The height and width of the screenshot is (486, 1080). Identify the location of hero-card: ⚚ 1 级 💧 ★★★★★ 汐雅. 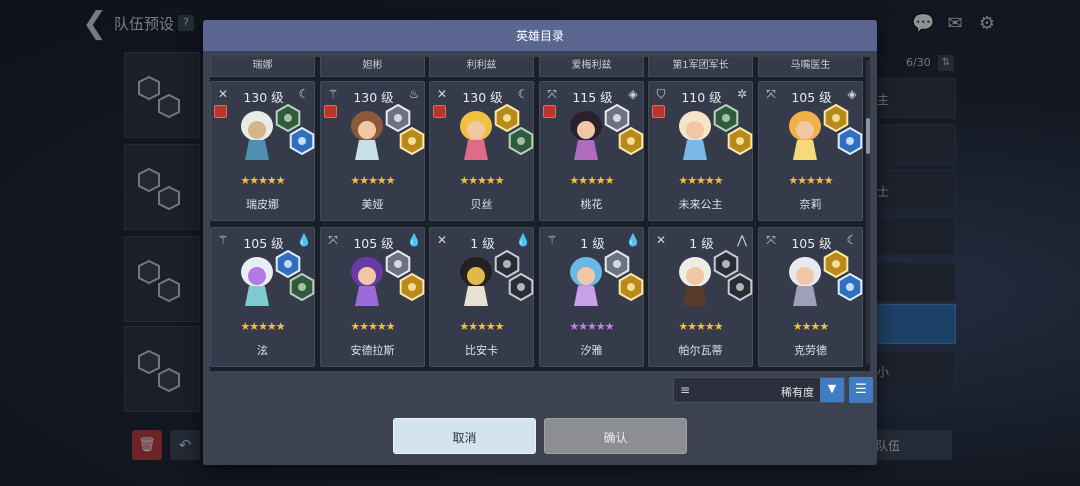
(591, 297).